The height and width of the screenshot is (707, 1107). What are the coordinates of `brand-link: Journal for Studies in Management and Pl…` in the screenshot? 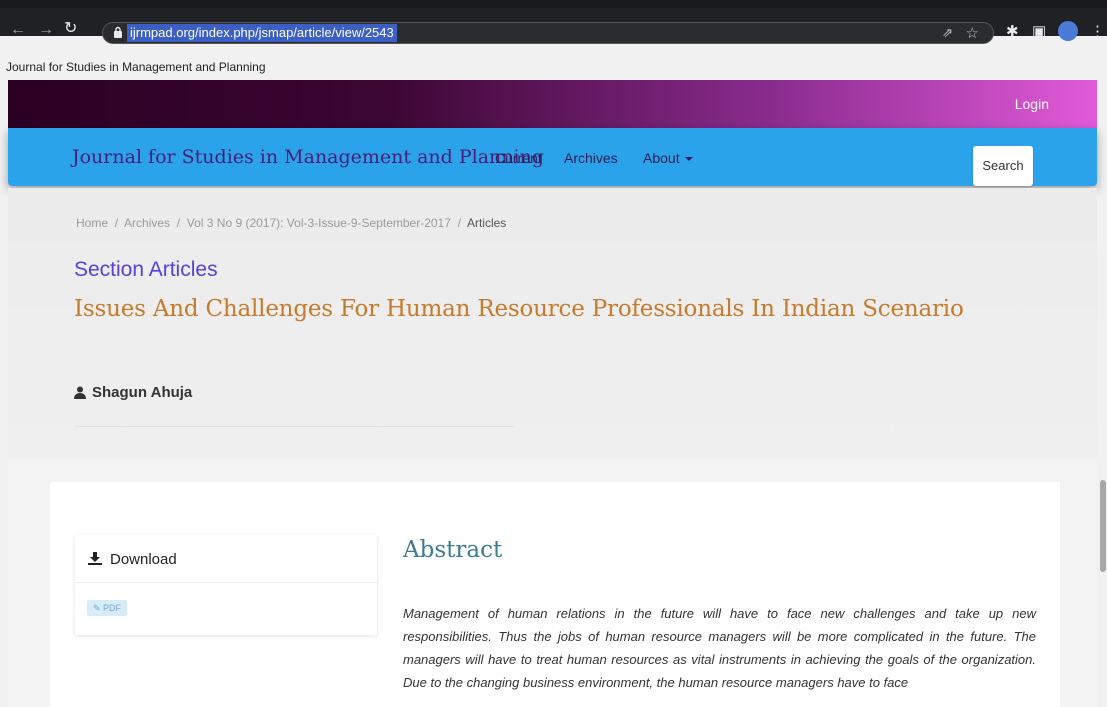 It's located at (308, 157).